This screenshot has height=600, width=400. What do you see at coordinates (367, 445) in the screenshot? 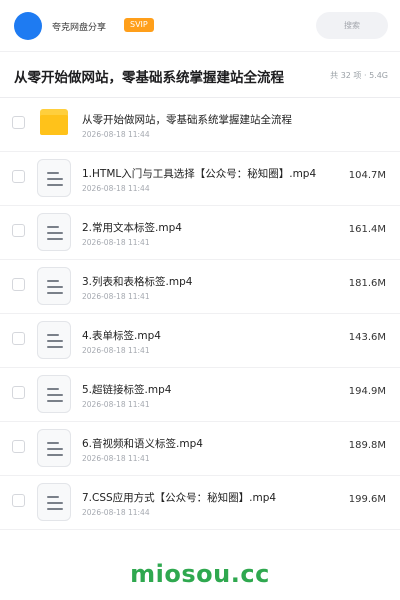
I see `item-size: 189.8M` at bounding box center [367, 445].